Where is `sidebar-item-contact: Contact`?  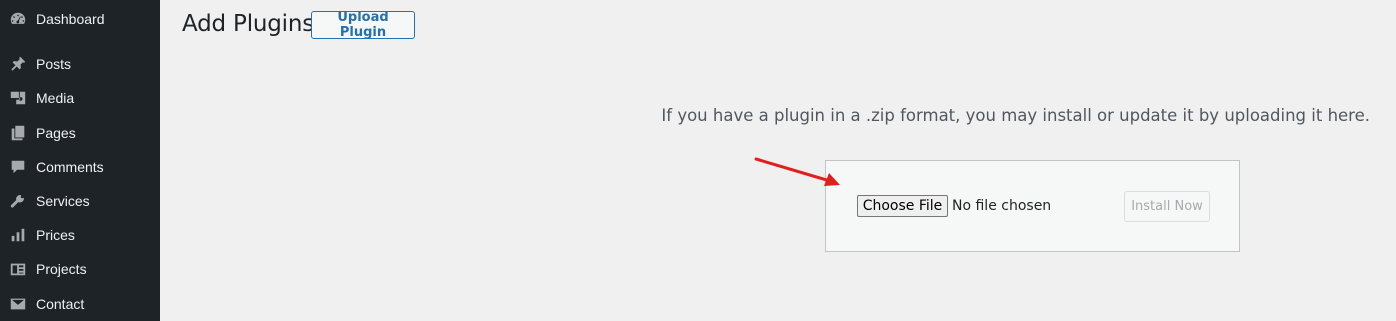 sidebar-item-contact: Contact is located at coordinates (80, 304).